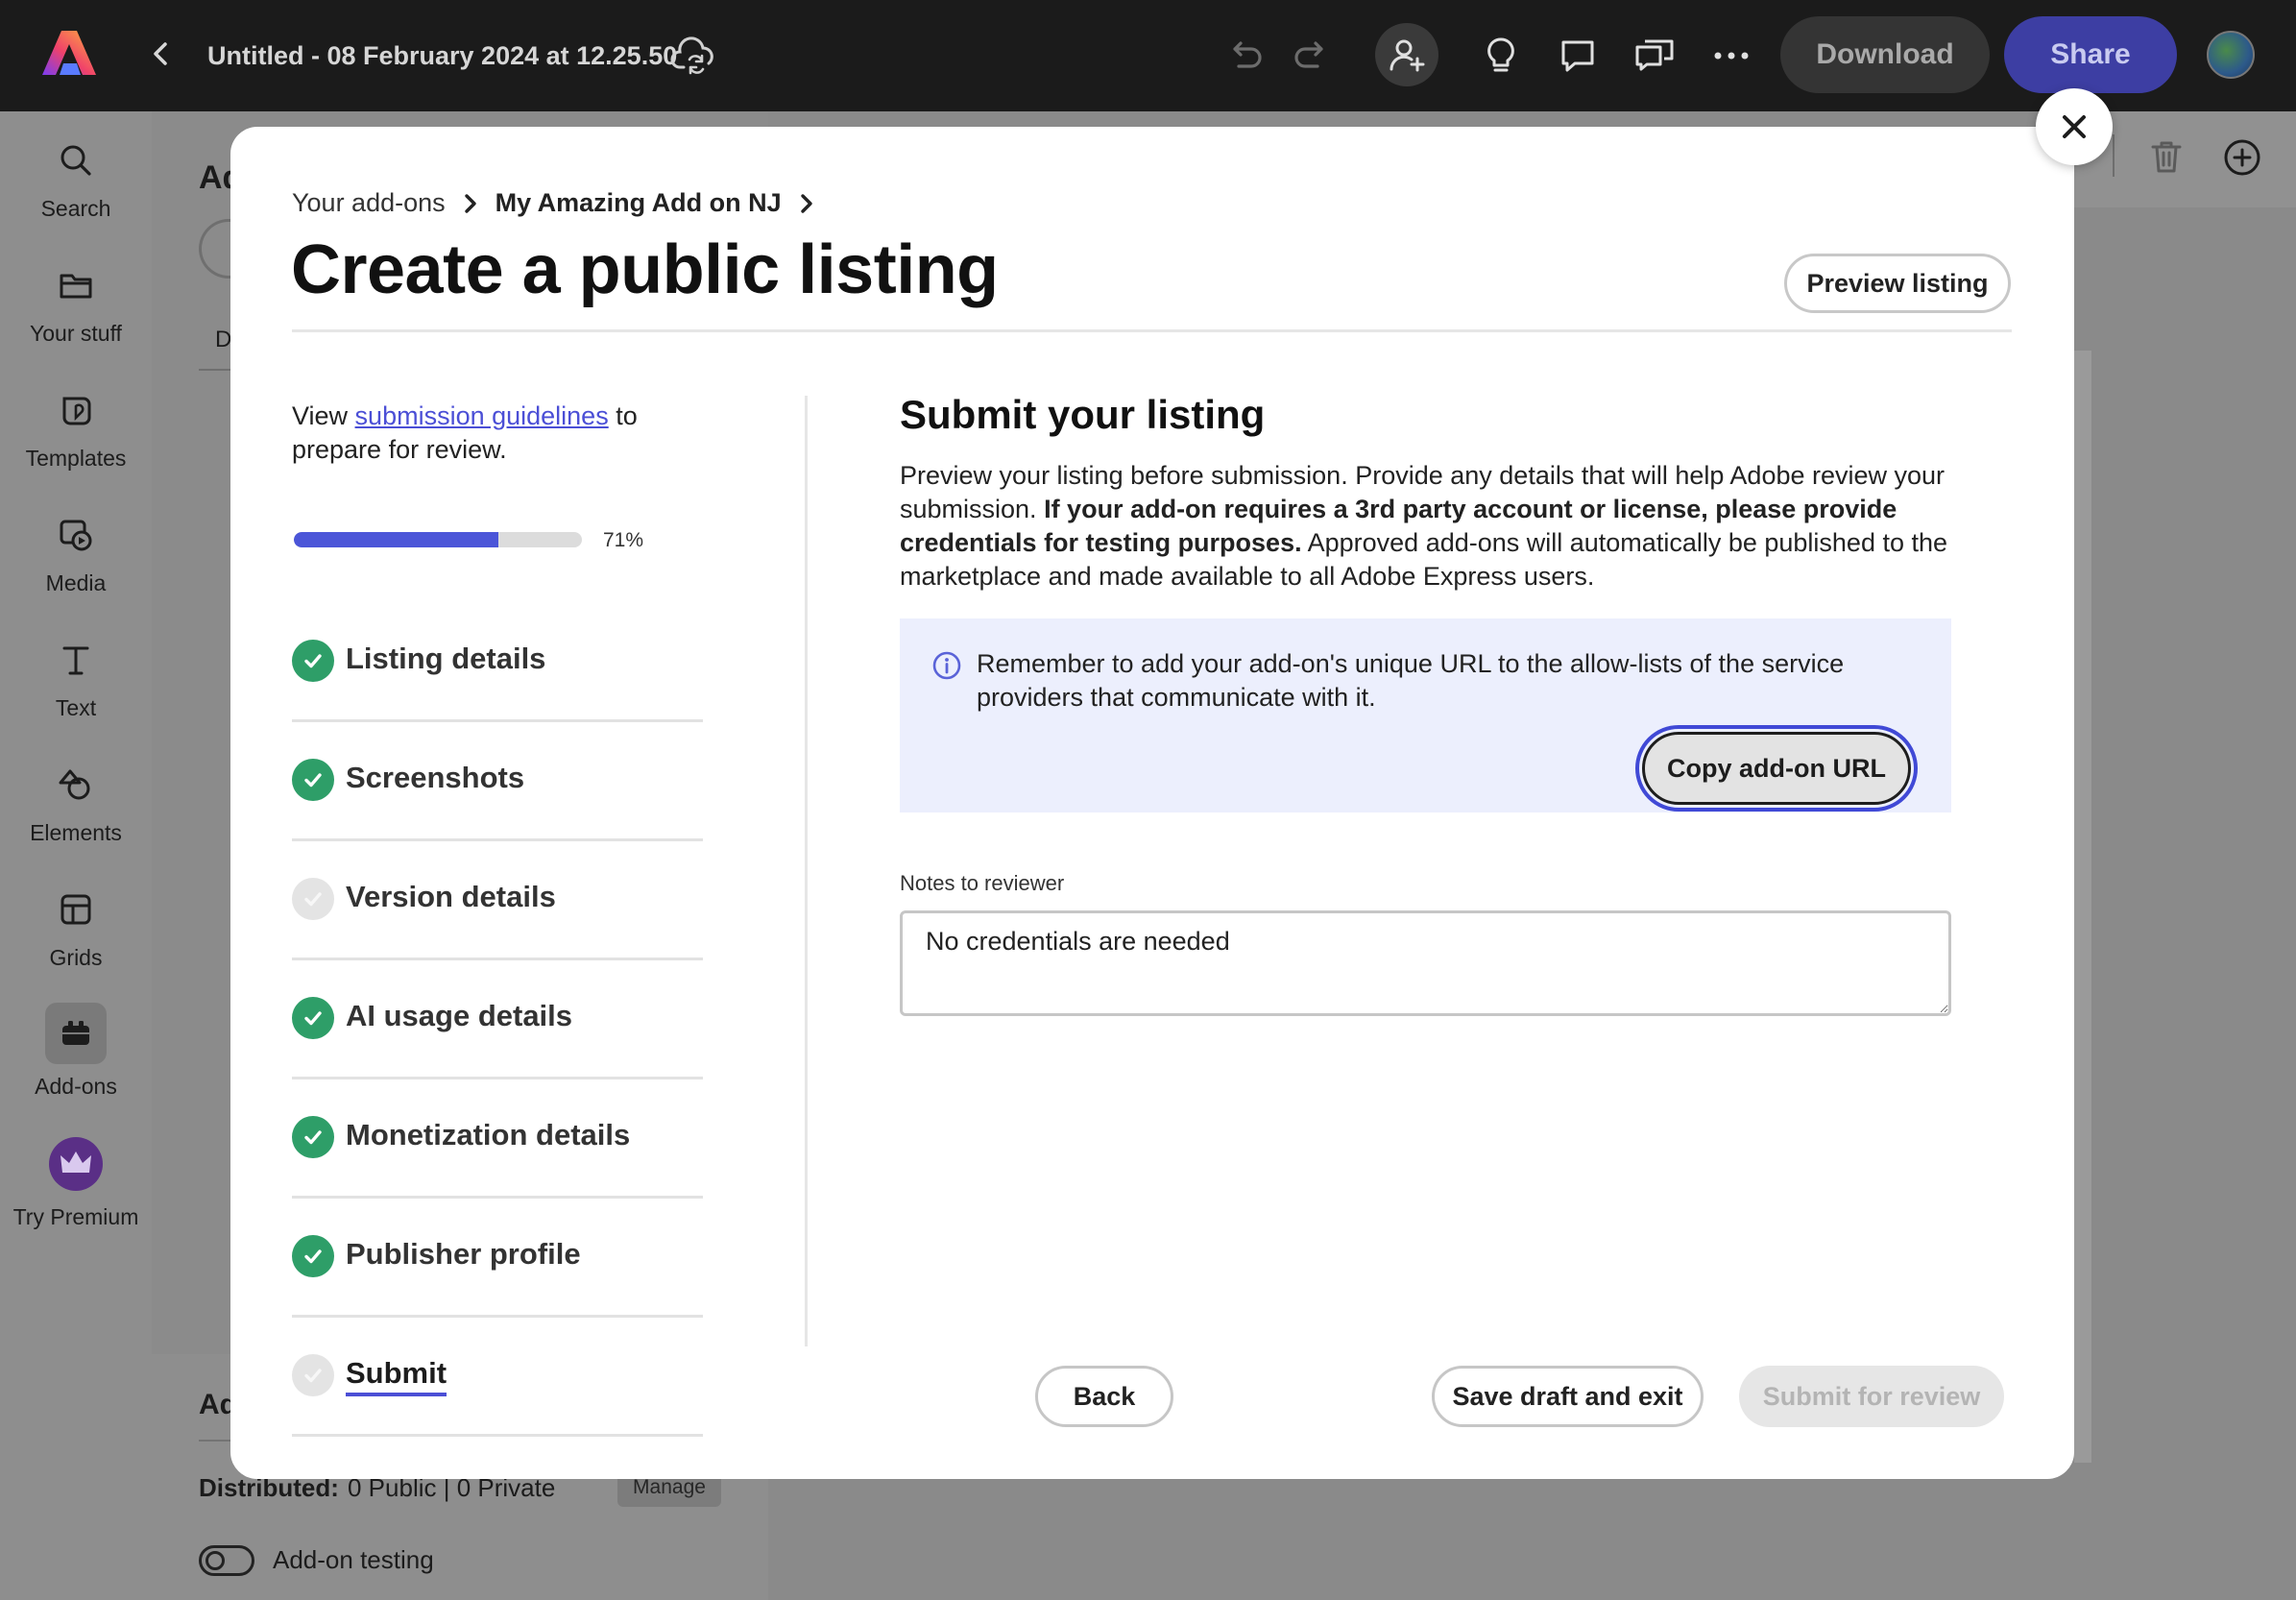 The height and width of the screenshot is (1600, 2296). What do you see at coordinates (1104, 1396) in the screenshot?
I see `back-button: Back` at bounding box center [1104, 1396].